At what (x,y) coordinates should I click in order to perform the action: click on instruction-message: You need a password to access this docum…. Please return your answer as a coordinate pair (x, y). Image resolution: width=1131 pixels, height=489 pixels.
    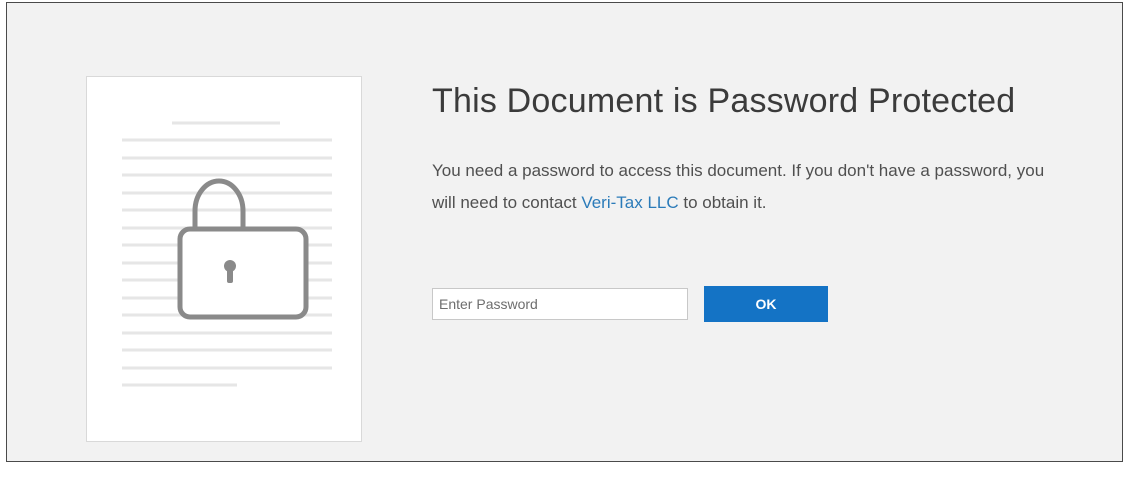
    Looking at the image, I should click on (752, 187).